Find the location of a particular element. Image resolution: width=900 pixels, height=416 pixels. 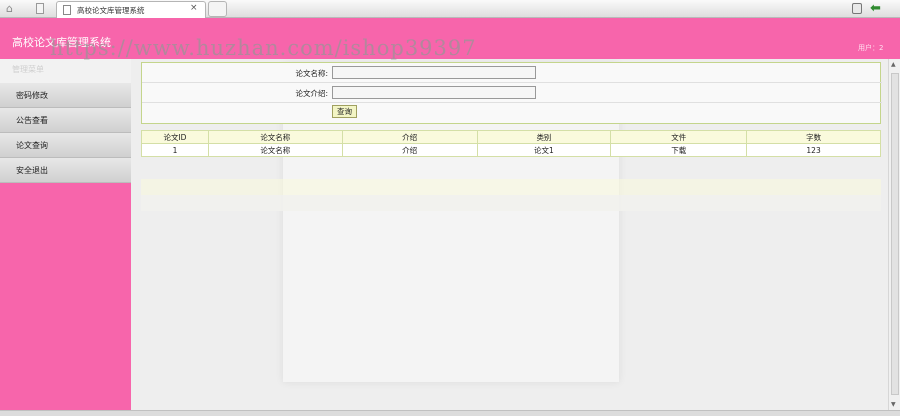

column-header: 类别 is located at coordinates (544, 137).